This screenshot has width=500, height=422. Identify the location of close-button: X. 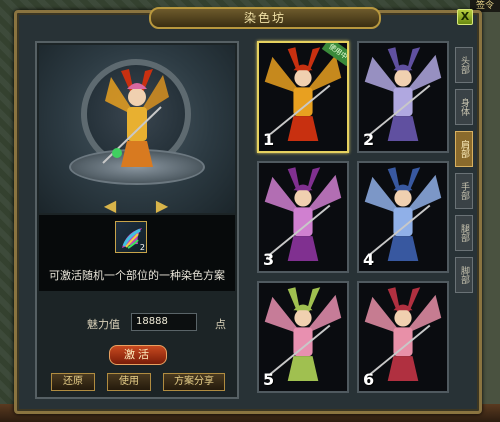
(465, 17).